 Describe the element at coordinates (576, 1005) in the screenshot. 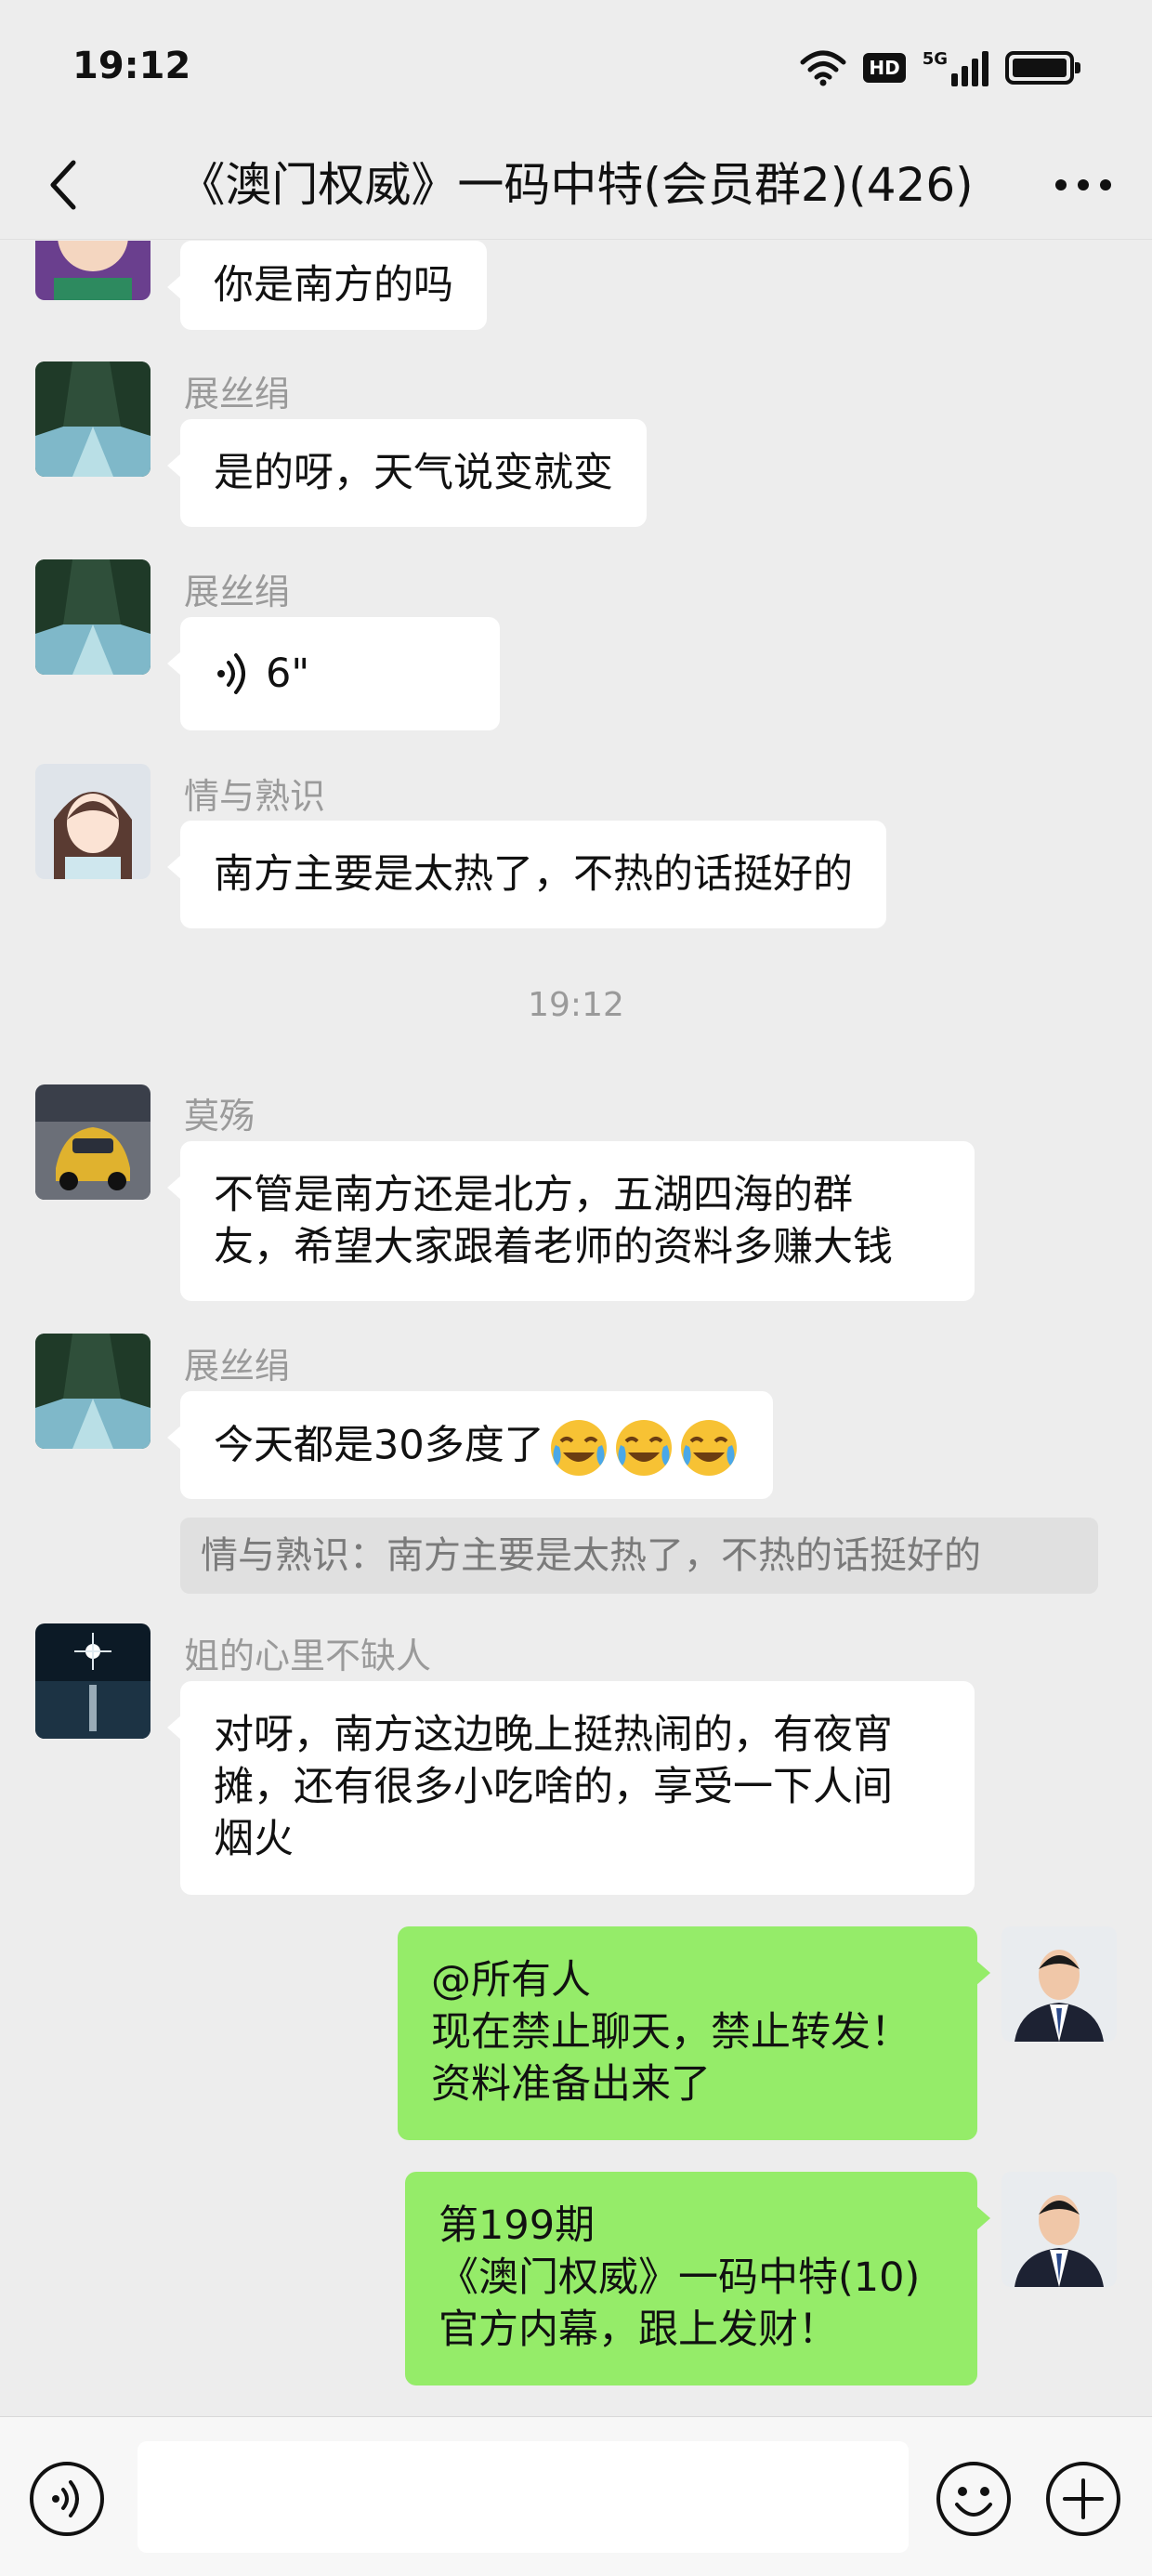

I see `chat-timestamp: 19:12` at that location.